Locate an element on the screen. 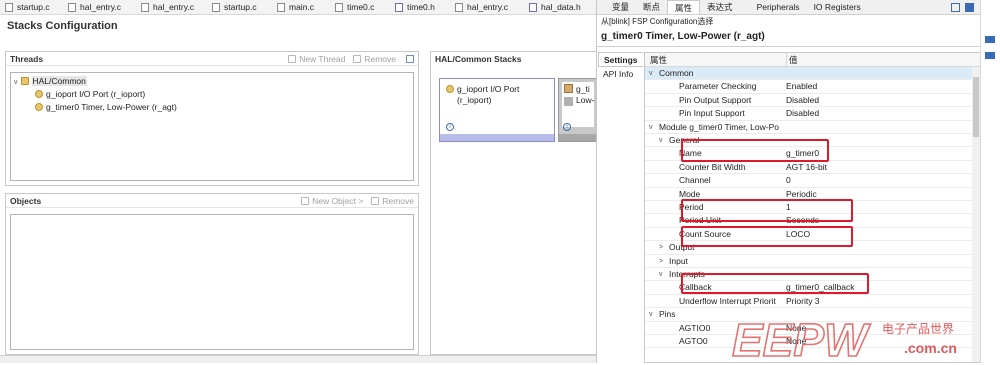 The height and width of the screenshot is (365, 1000). property-key: Underflow Interrupt Priorit is located at coordinates (727, 300).